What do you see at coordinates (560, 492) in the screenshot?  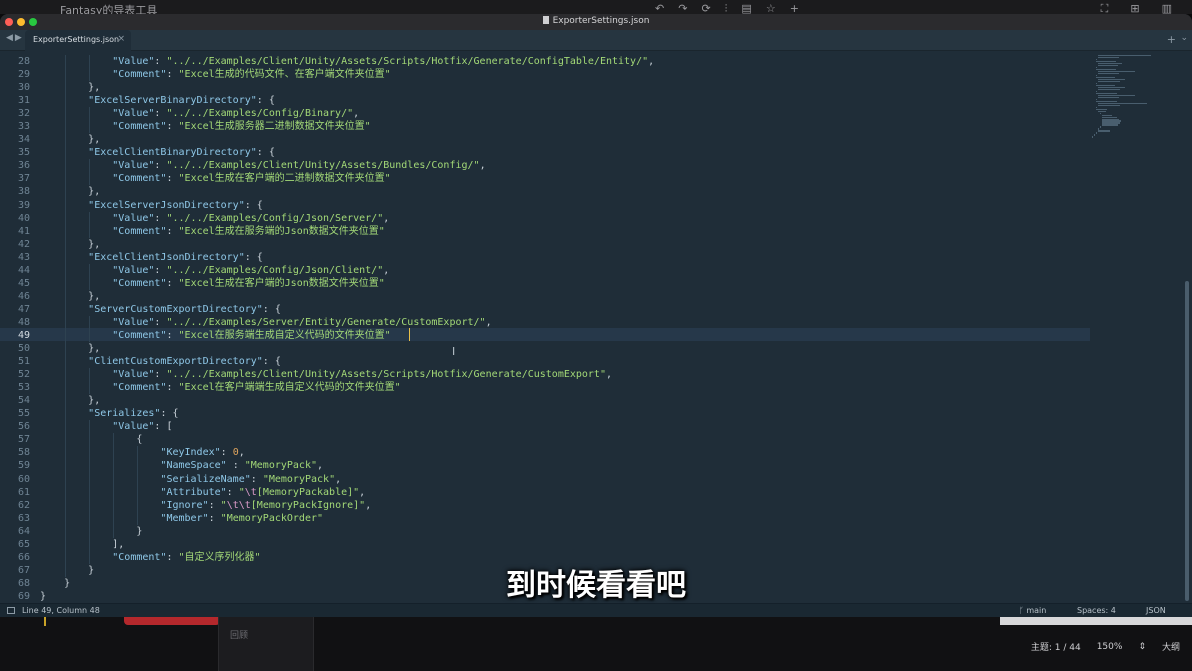 I see `code-line: "Attribute": "\t[MemoryPackable]",` at bounding box center [560, 492].